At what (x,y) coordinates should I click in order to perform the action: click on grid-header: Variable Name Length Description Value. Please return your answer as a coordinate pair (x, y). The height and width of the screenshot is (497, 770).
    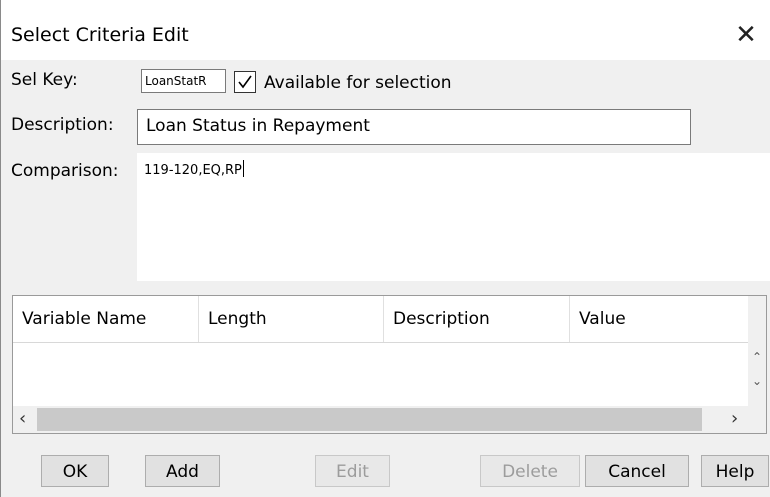
    Looking at the image, I should click on (380, 319).